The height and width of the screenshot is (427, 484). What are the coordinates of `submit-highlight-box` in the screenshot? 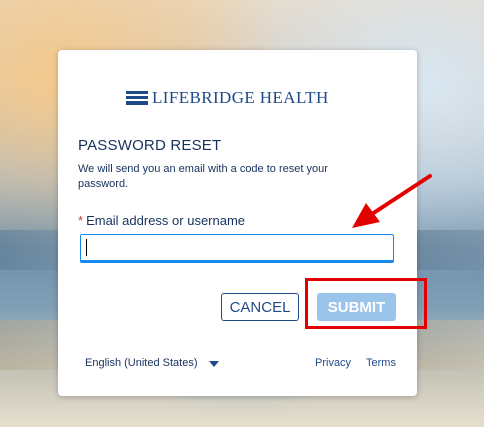 It's located at (366, 303).